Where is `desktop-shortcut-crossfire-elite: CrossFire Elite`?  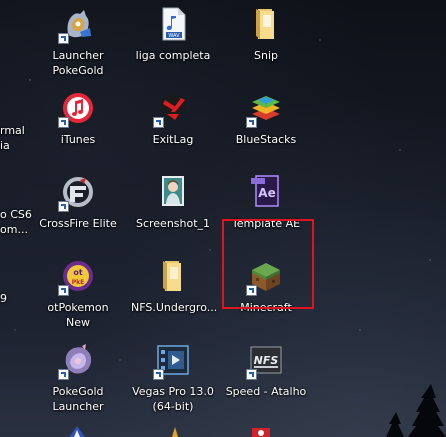 desktop-shortcut-crossfire-elite: CrossFire Elite is located at coordinates (78, 202).